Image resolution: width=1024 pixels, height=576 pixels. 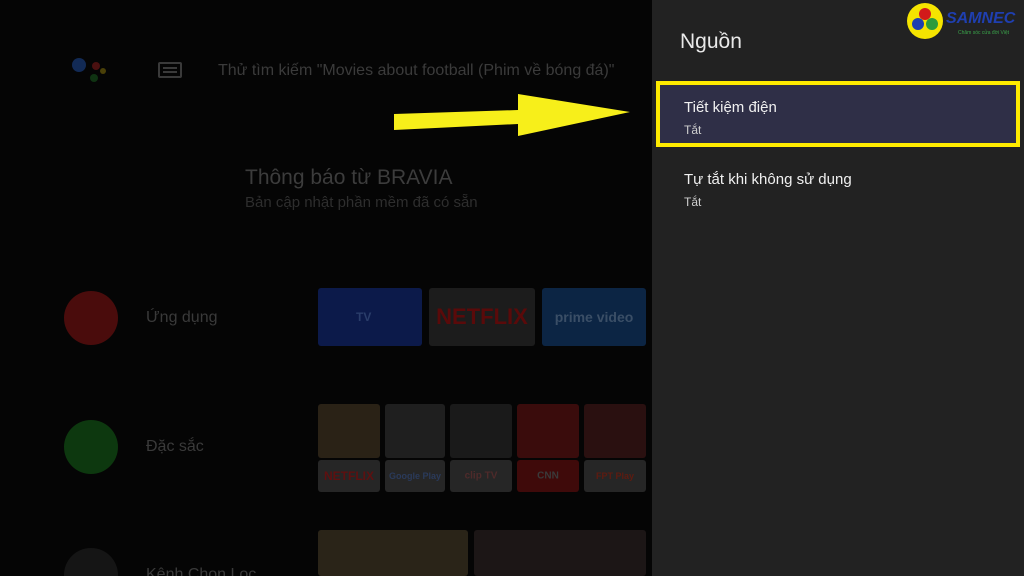 I want to click on featured-tile-label: Google Play, so click(x=414, y=476).